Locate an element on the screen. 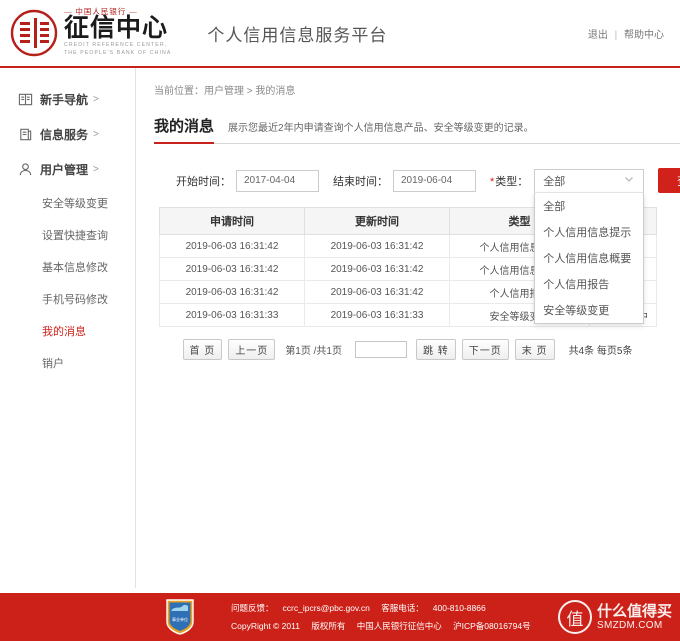 This screenshot has height=641, width=680. smzdm-chinese-name: 什么值得买 is located at coordinates (634, 611).